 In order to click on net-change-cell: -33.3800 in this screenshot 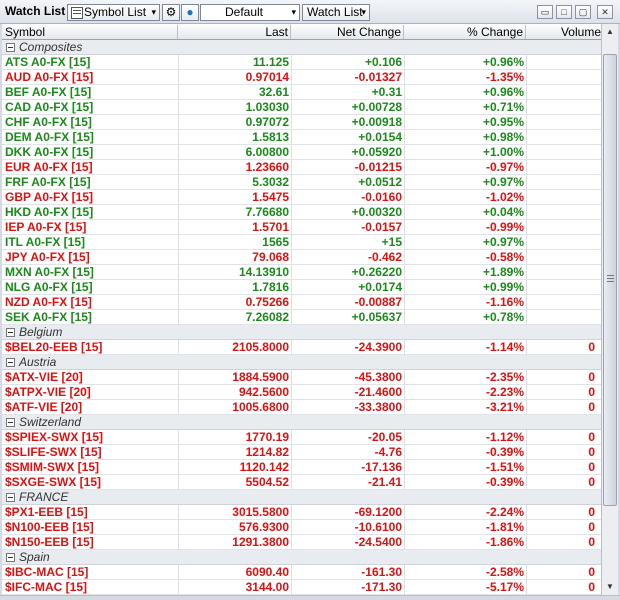, I will do `click(378, 407)`.